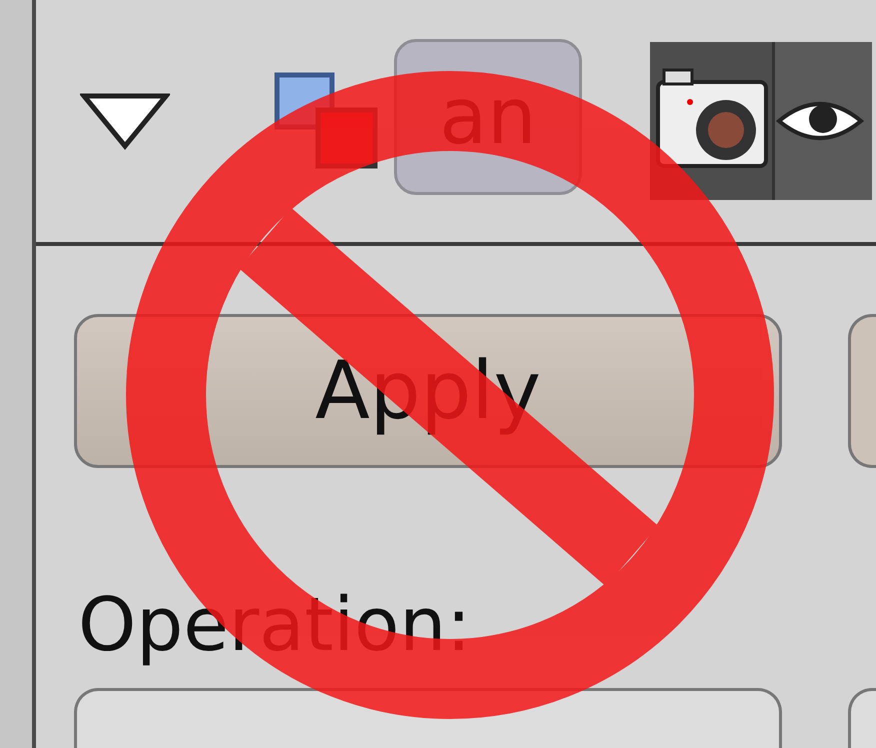 The height and width of the screenshot is (748, 876). I want to click on dropdown-triangle-icon, so click(125, 121).